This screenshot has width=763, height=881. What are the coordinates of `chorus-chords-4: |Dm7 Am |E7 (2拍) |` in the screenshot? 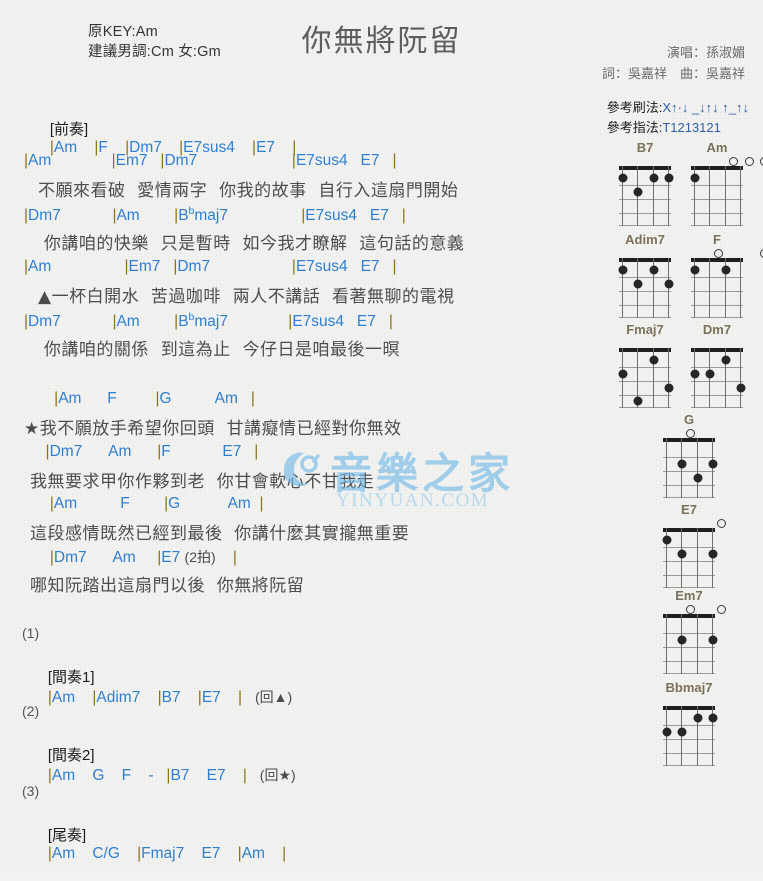 It's located at (130, 557).